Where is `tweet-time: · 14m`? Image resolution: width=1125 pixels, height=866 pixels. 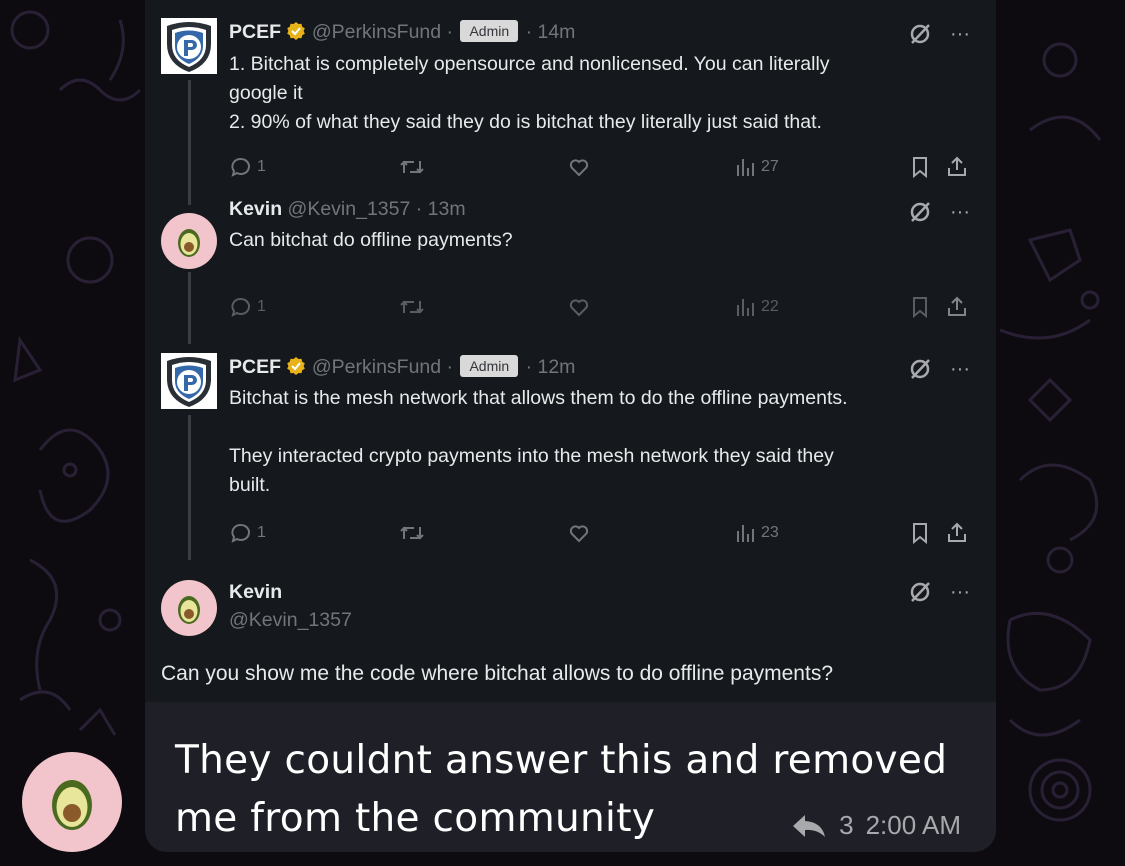 tweet-time: · 14m is located at coordinates (551, 32).